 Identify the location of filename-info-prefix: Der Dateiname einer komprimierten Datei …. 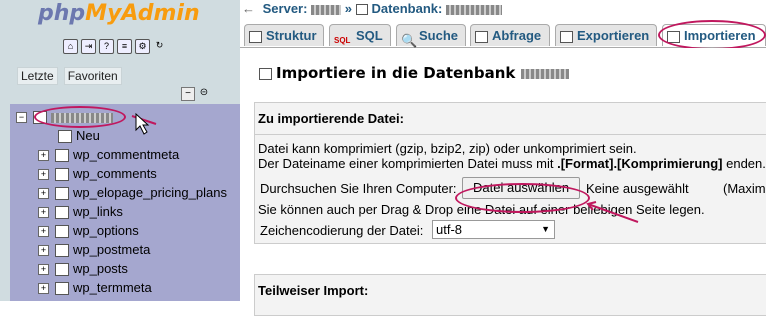
(408, 163).